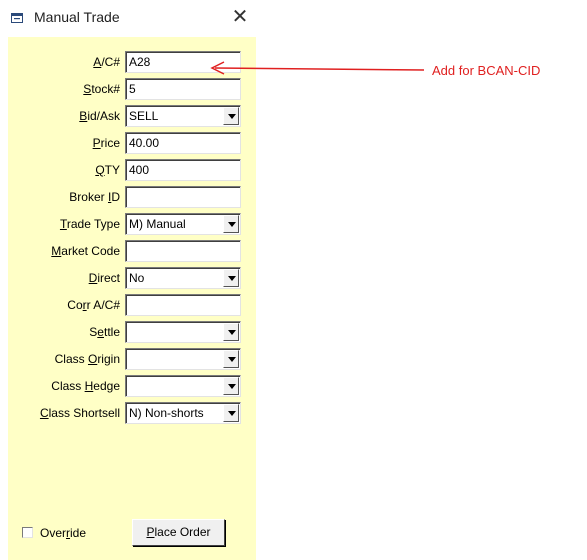  I want to click on annotation-text: Add for BCAN-CID, so click(486, 70).